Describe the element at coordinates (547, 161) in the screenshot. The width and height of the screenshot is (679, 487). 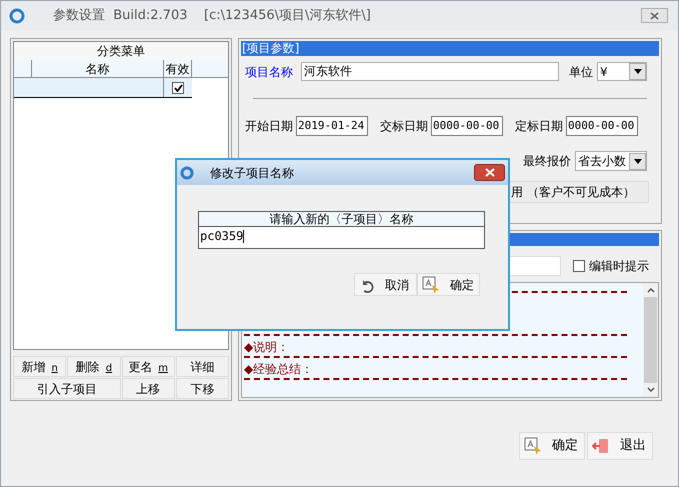
I see `field-label: 最终报价` at that location.